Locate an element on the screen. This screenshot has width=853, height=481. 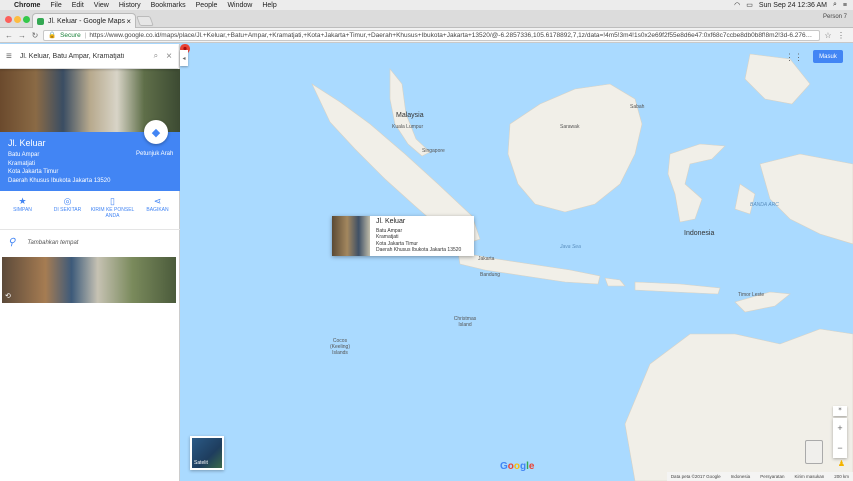
search-input: Jl. Keluar, Batu Ampar, Kramatjati is located at coordinates (87, 56).